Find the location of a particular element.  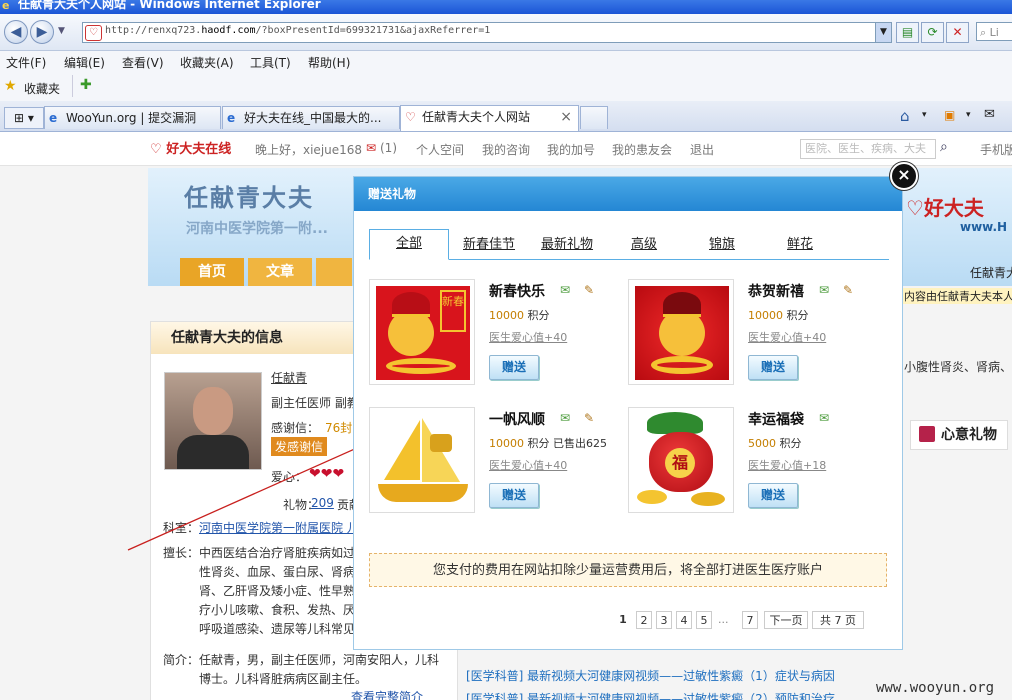

feeds-dropdown-icon: ▾ is located at coordinates (968, 115).